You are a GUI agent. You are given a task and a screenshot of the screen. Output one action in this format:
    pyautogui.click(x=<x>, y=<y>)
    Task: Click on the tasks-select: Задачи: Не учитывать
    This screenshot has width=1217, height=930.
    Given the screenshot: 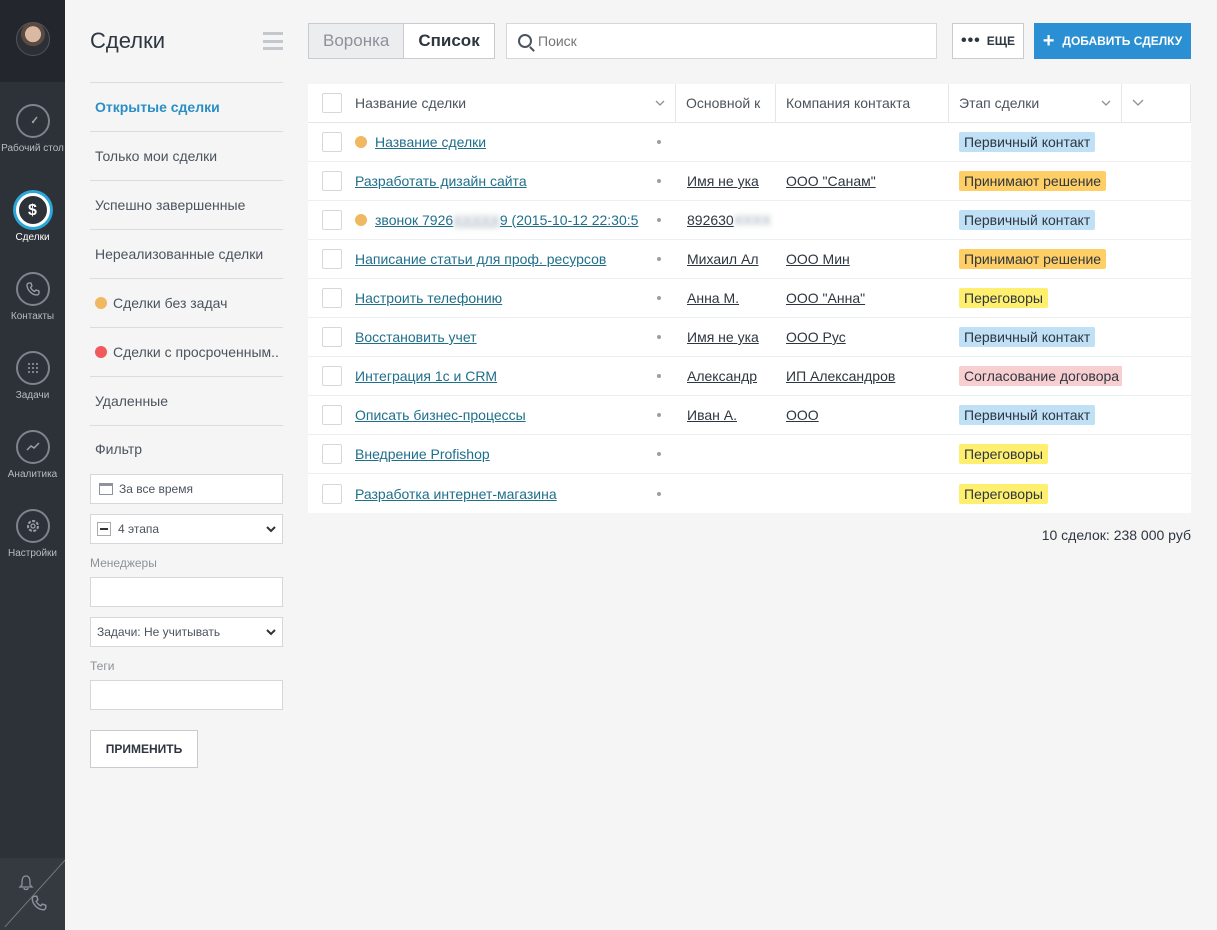 What is the action you would take?
    pyautogui.click(x=186, y=632)
    